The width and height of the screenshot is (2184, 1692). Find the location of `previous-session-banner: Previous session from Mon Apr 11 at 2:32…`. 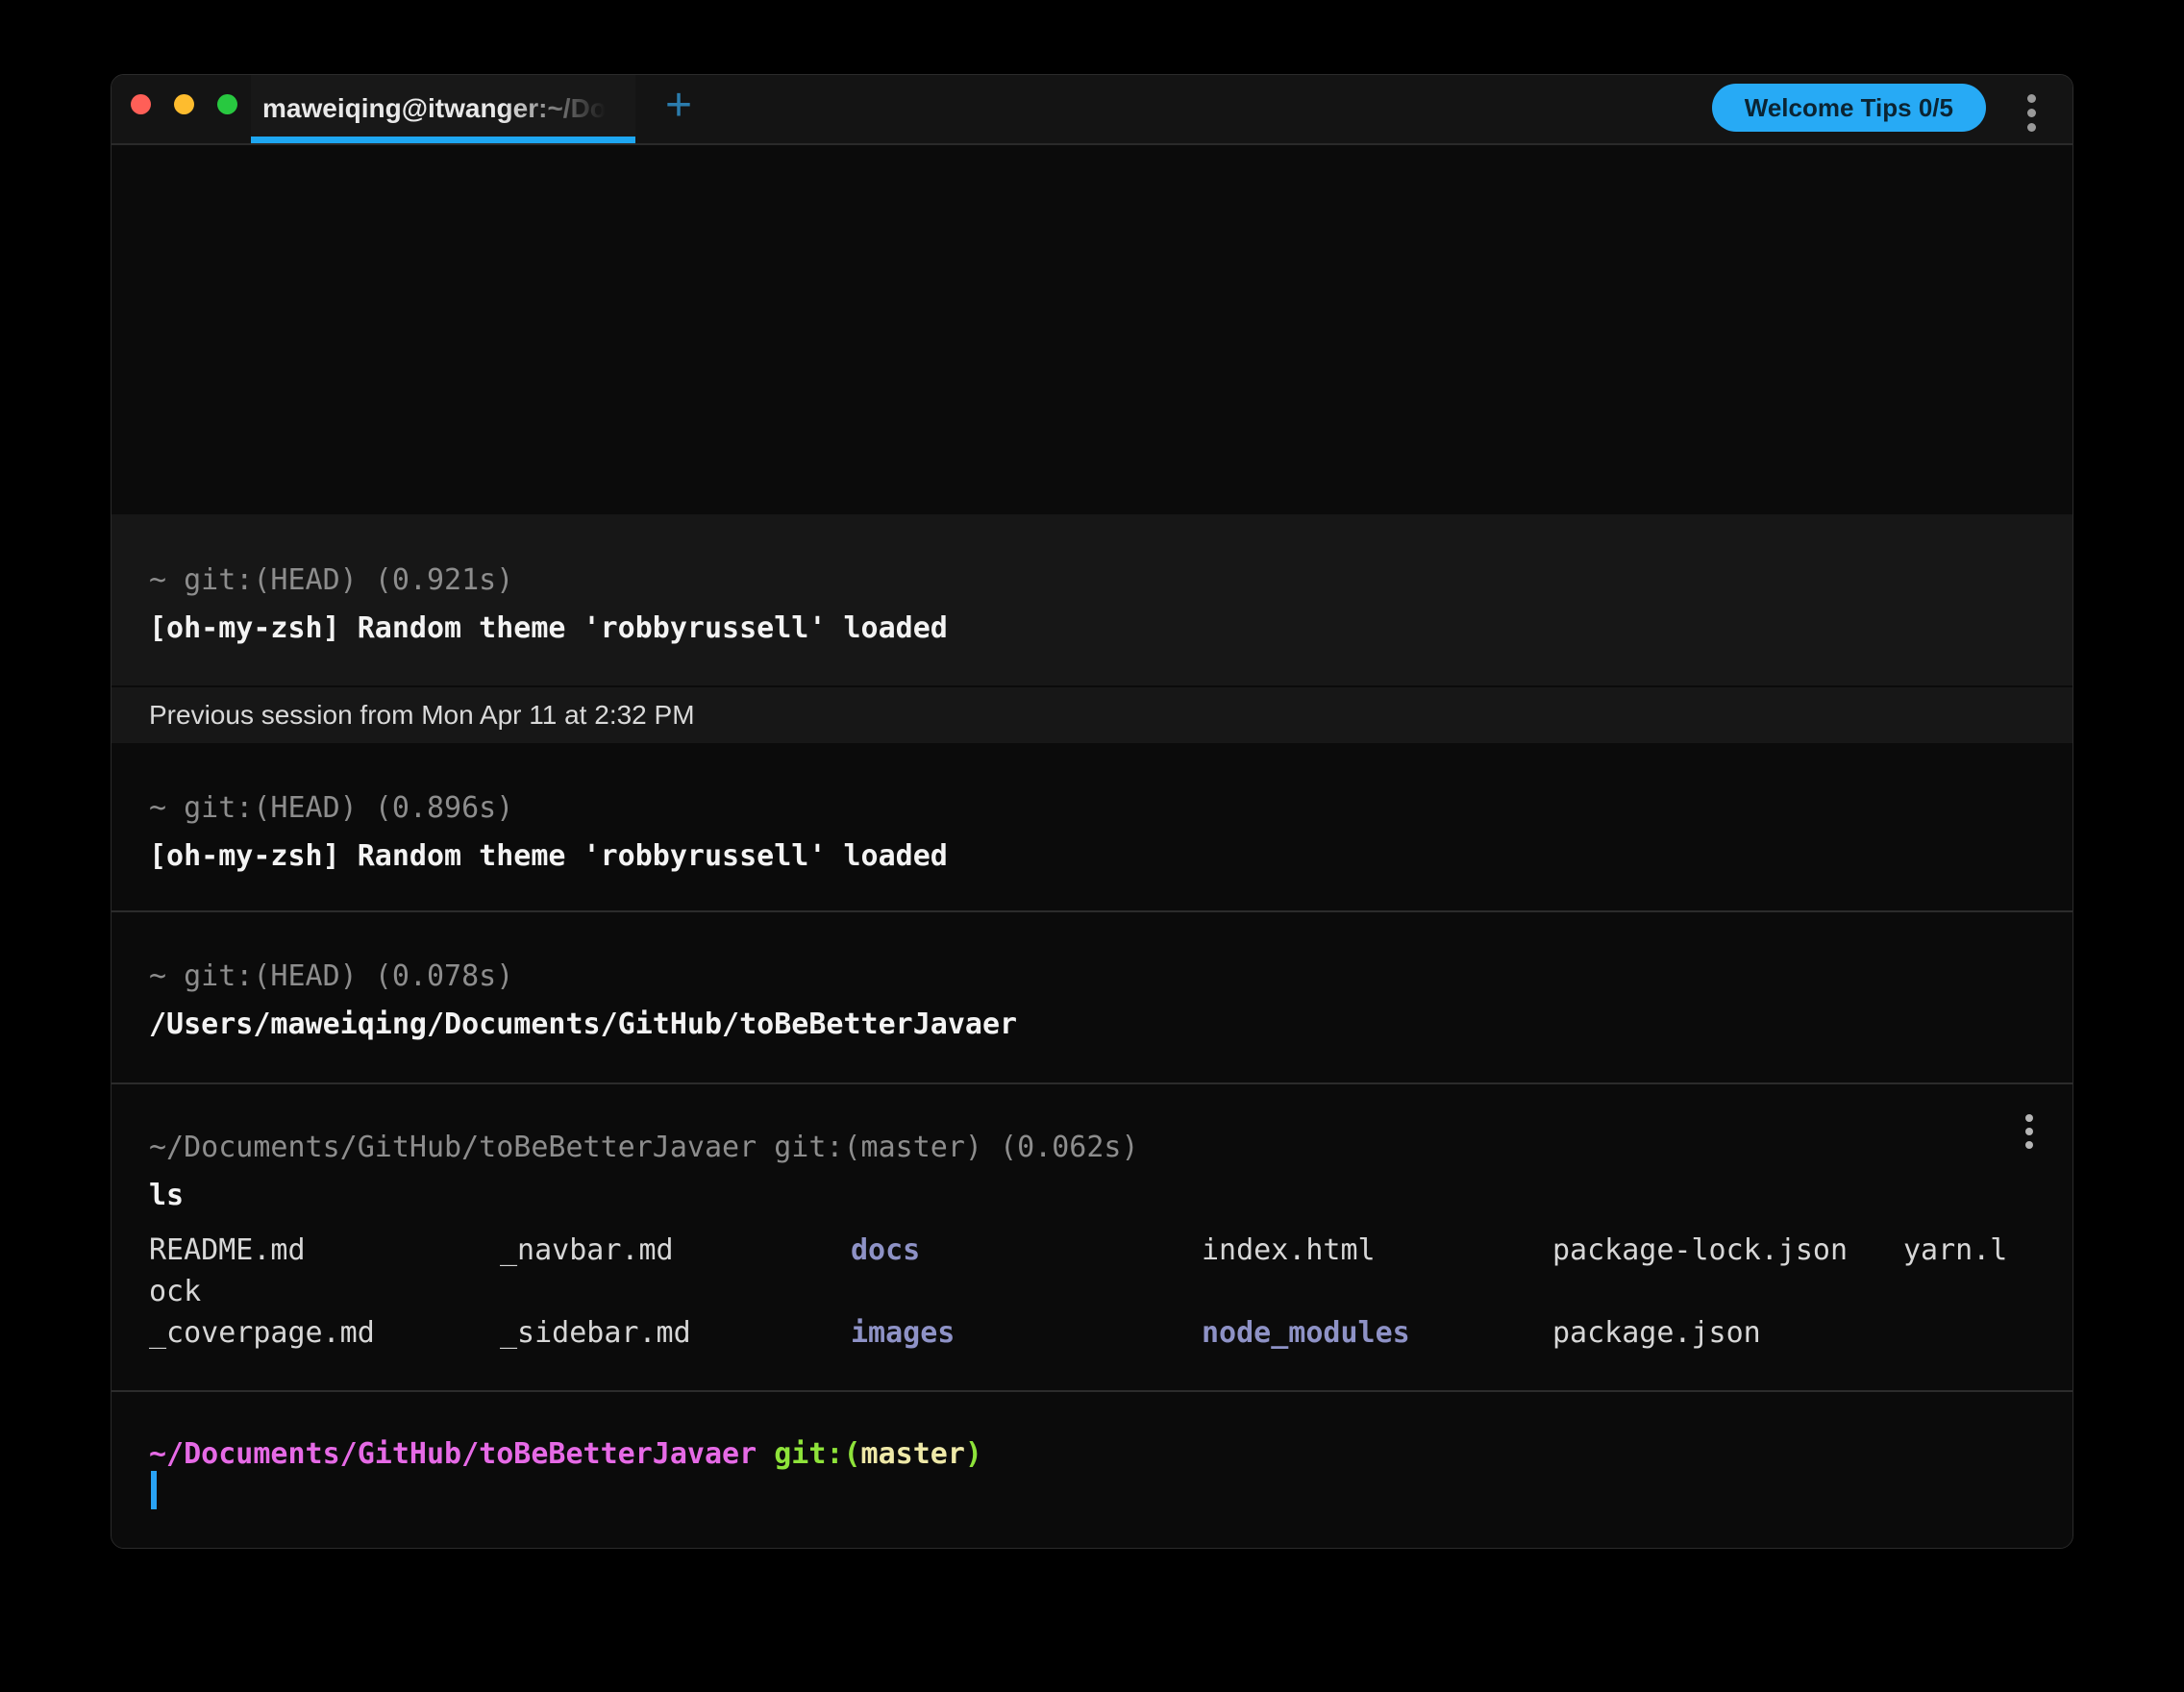

previous-session-banner: Previous session from Mon Apr 11 at 2:32… is located at coordinates (1092, 715).